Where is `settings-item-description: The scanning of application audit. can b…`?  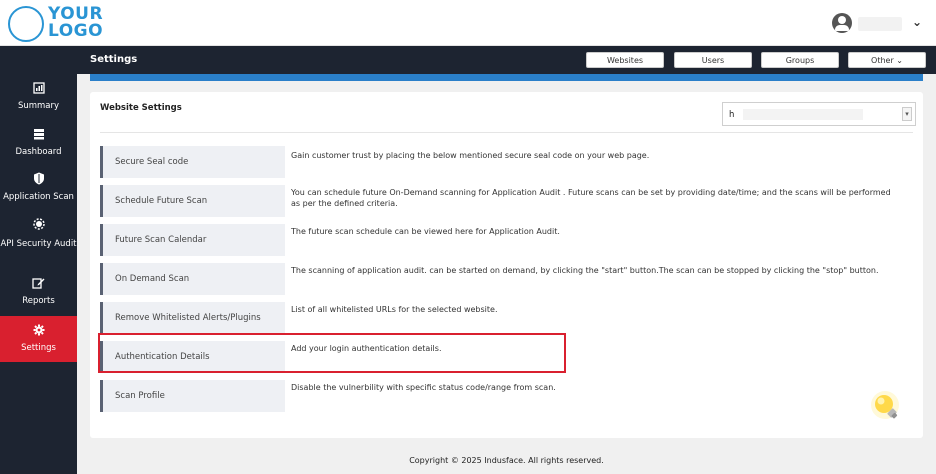 settings-item-description: The scanning of application audit. can b… is located at coordinates (585, 270).